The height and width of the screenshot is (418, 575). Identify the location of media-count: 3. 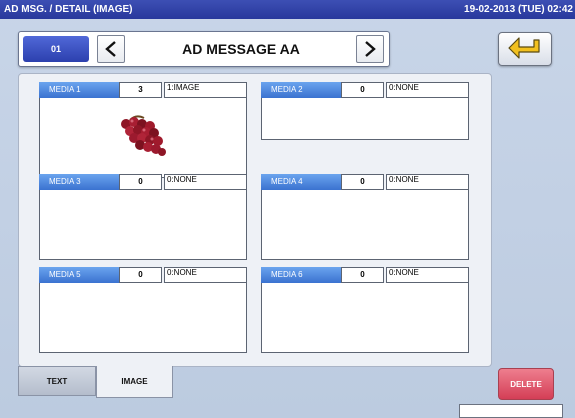
(140, 90).